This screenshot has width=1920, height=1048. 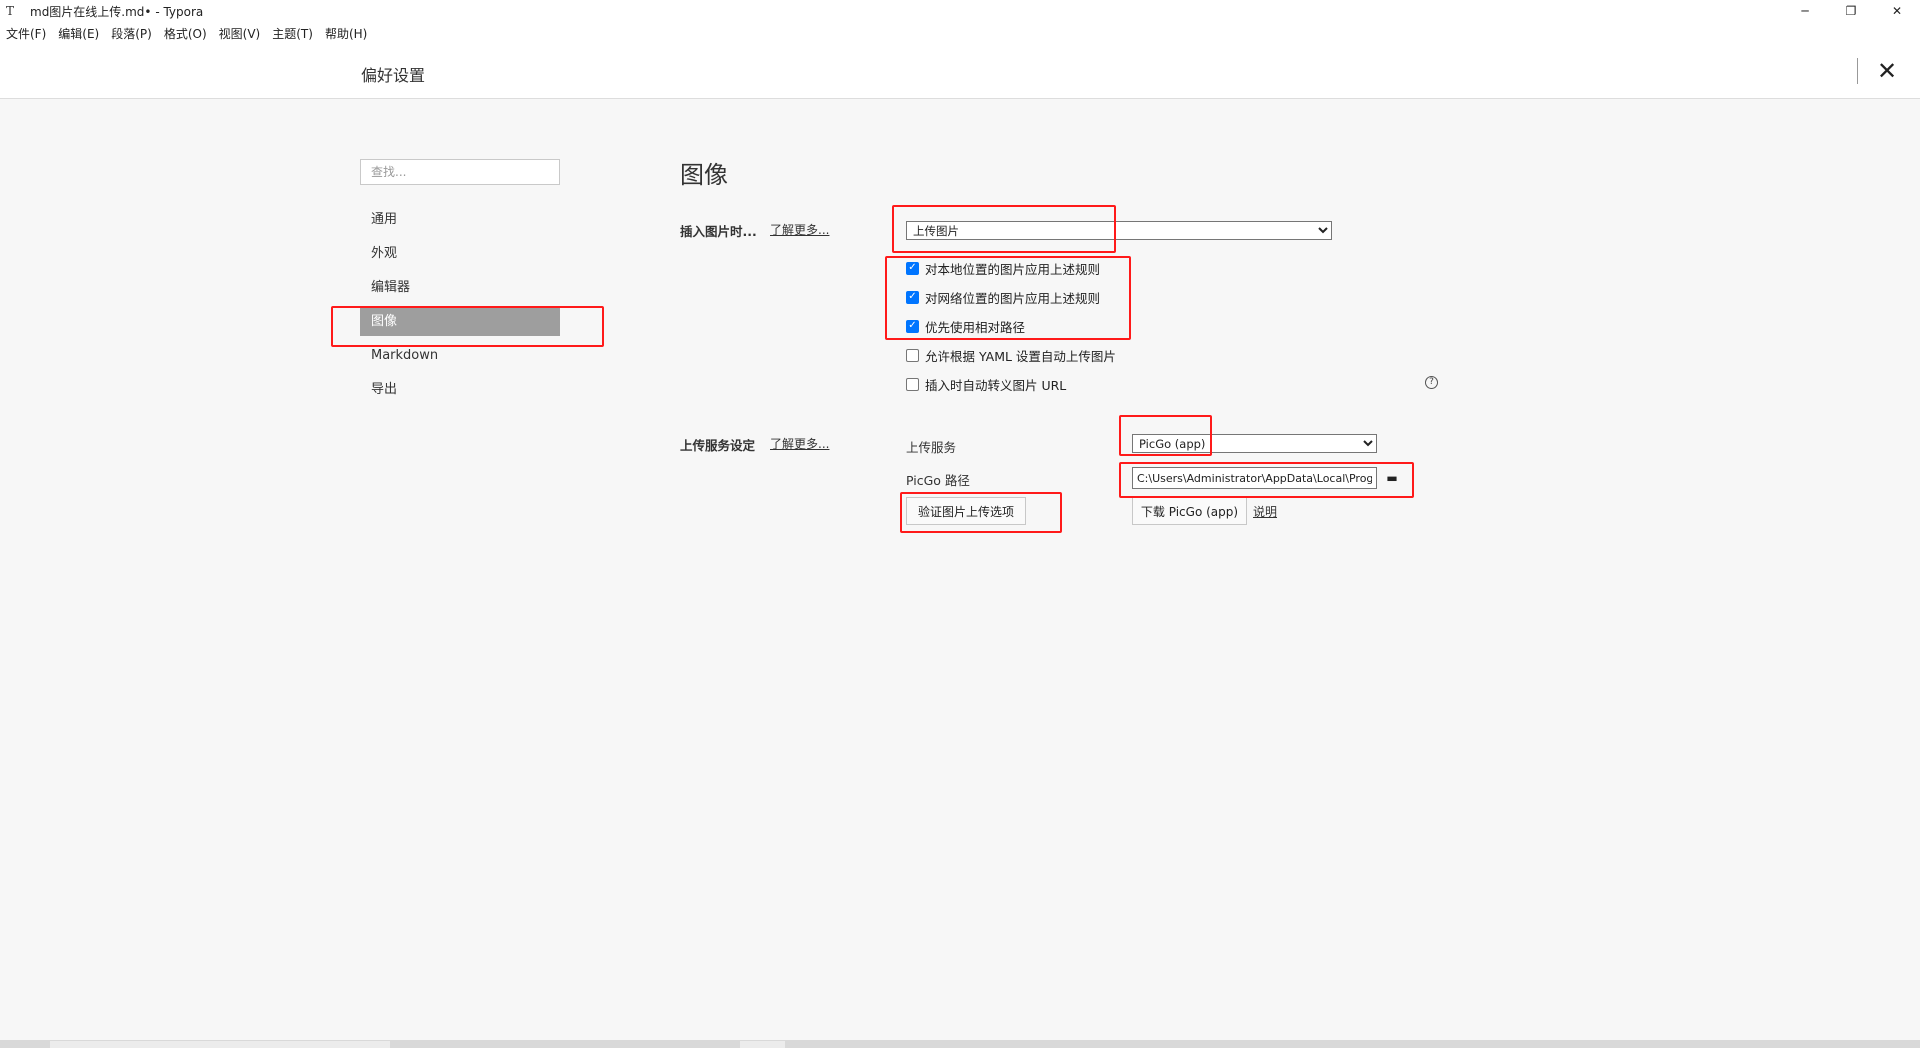 I want to click on option-yaml-upload: 允许根据 YAML 设置自动上传图片, so click(x=1011, y=355).